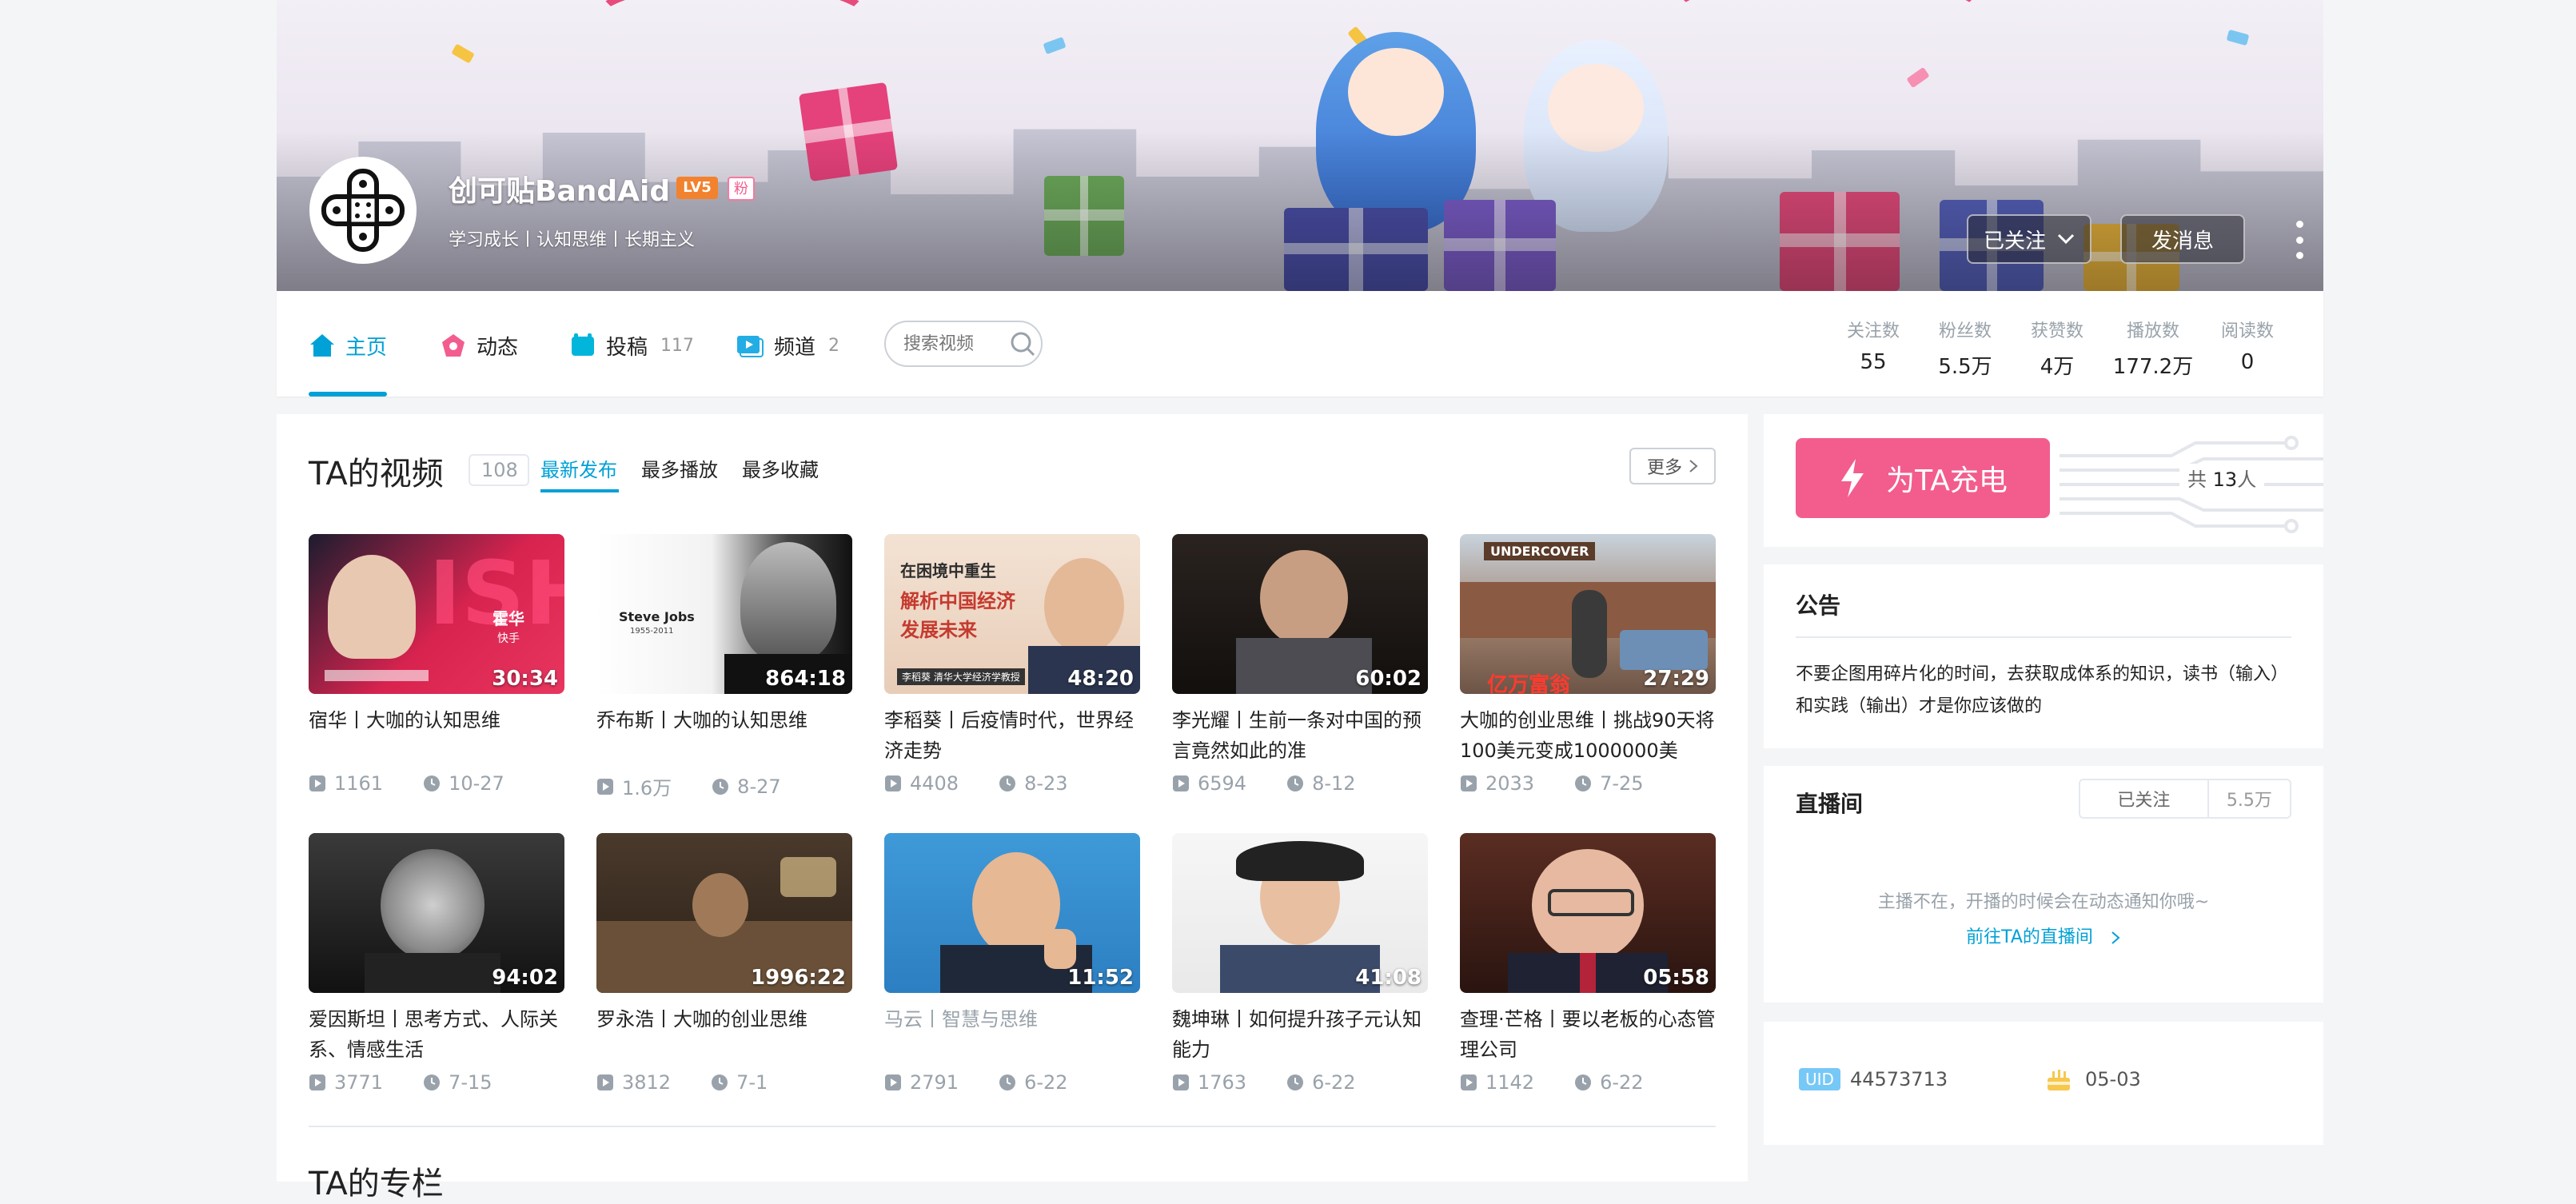 The image size is (2576, 1204). I want to click on avatar, so click(363, 210).